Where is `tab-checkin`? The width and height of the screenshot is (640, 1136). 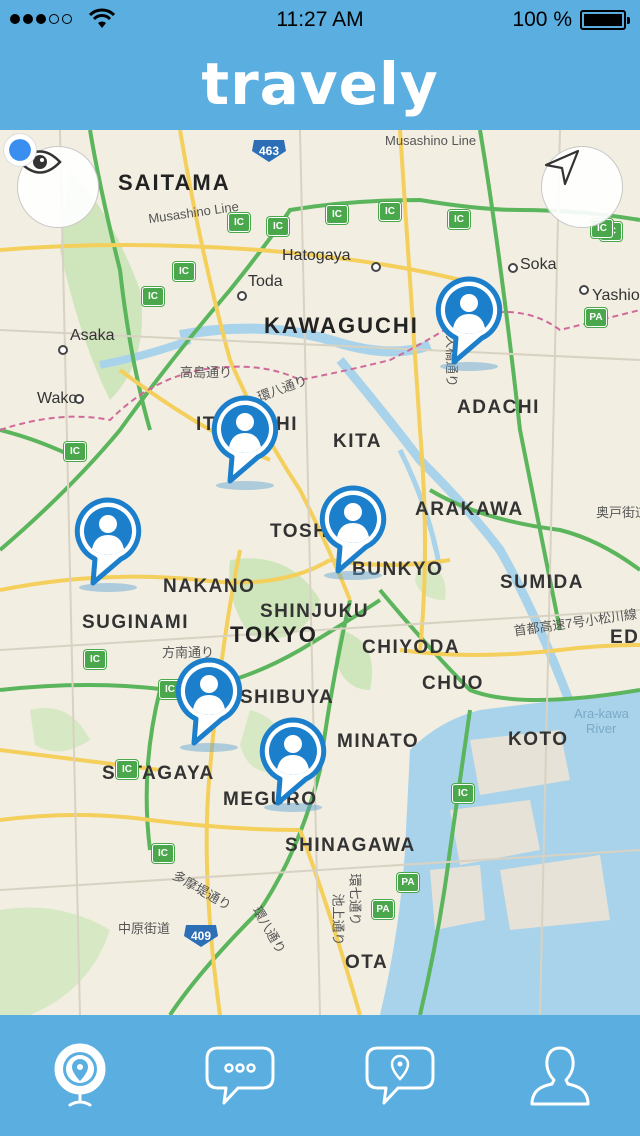 tab-checkin is located at coordinates (400, 1075).